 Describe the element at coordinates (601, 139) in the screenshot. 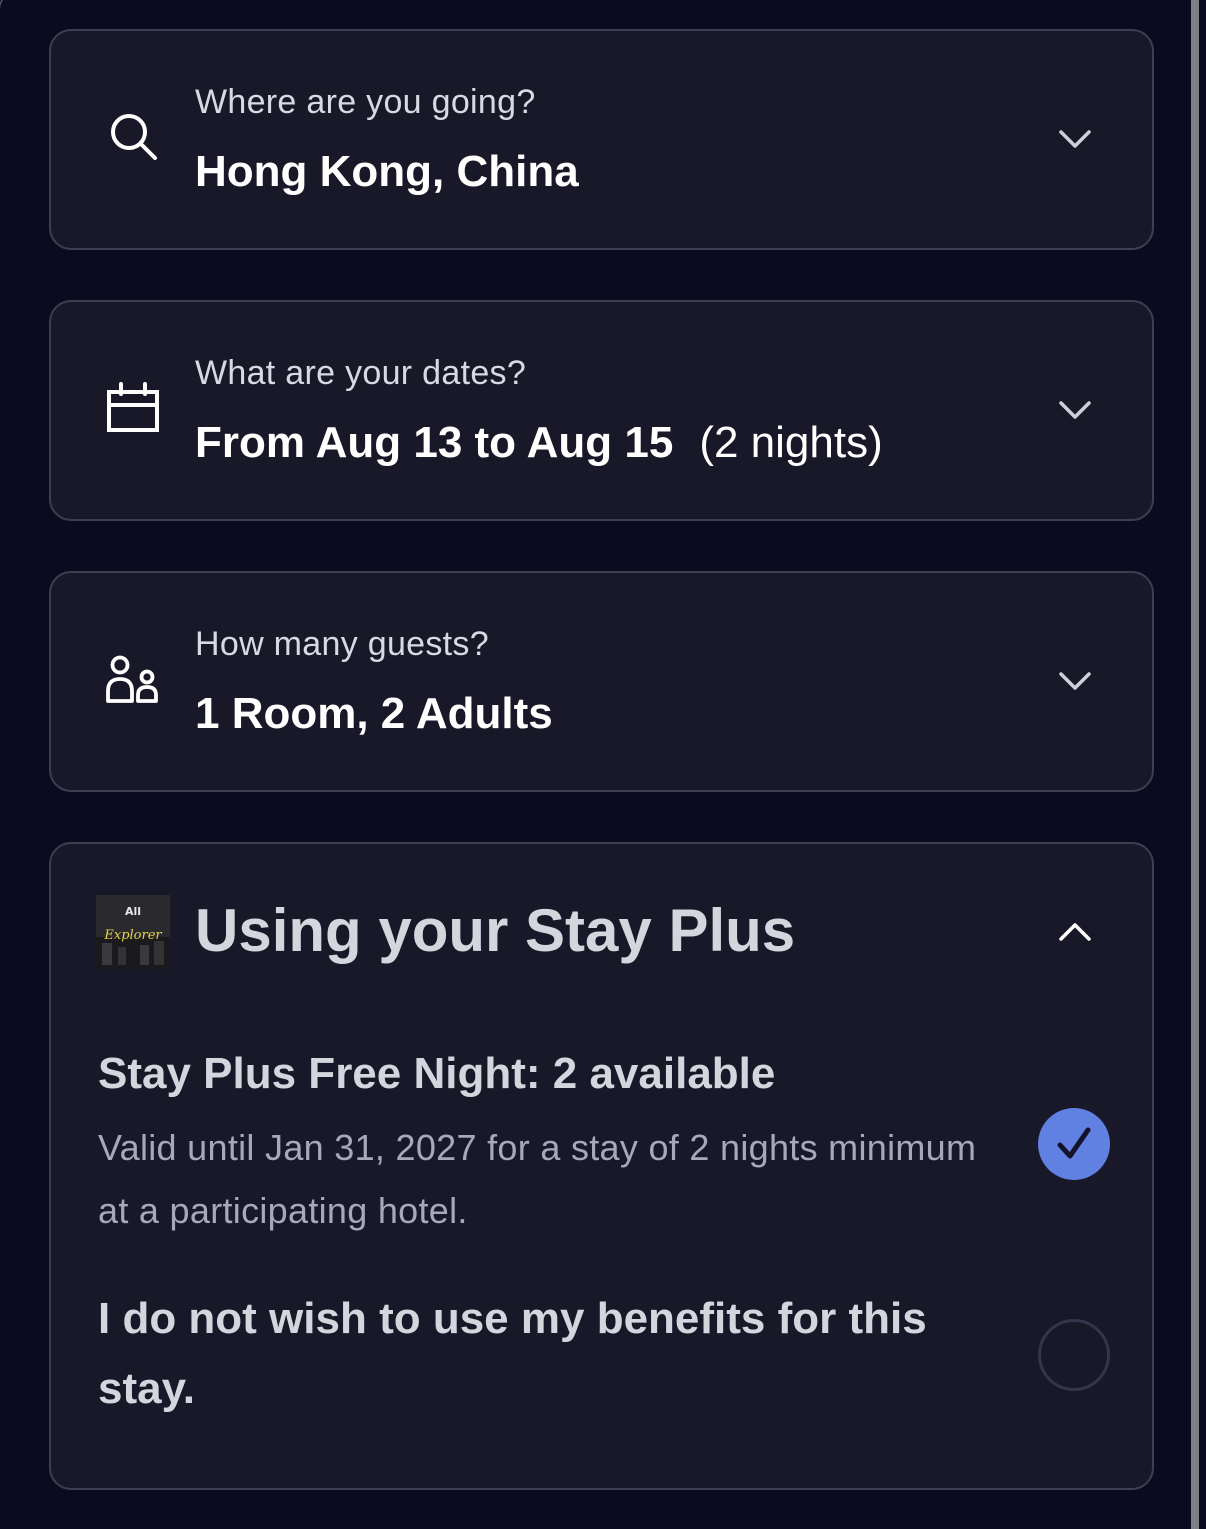

I see `destination-field: Where are you going? Hong Kong, China` at that location.